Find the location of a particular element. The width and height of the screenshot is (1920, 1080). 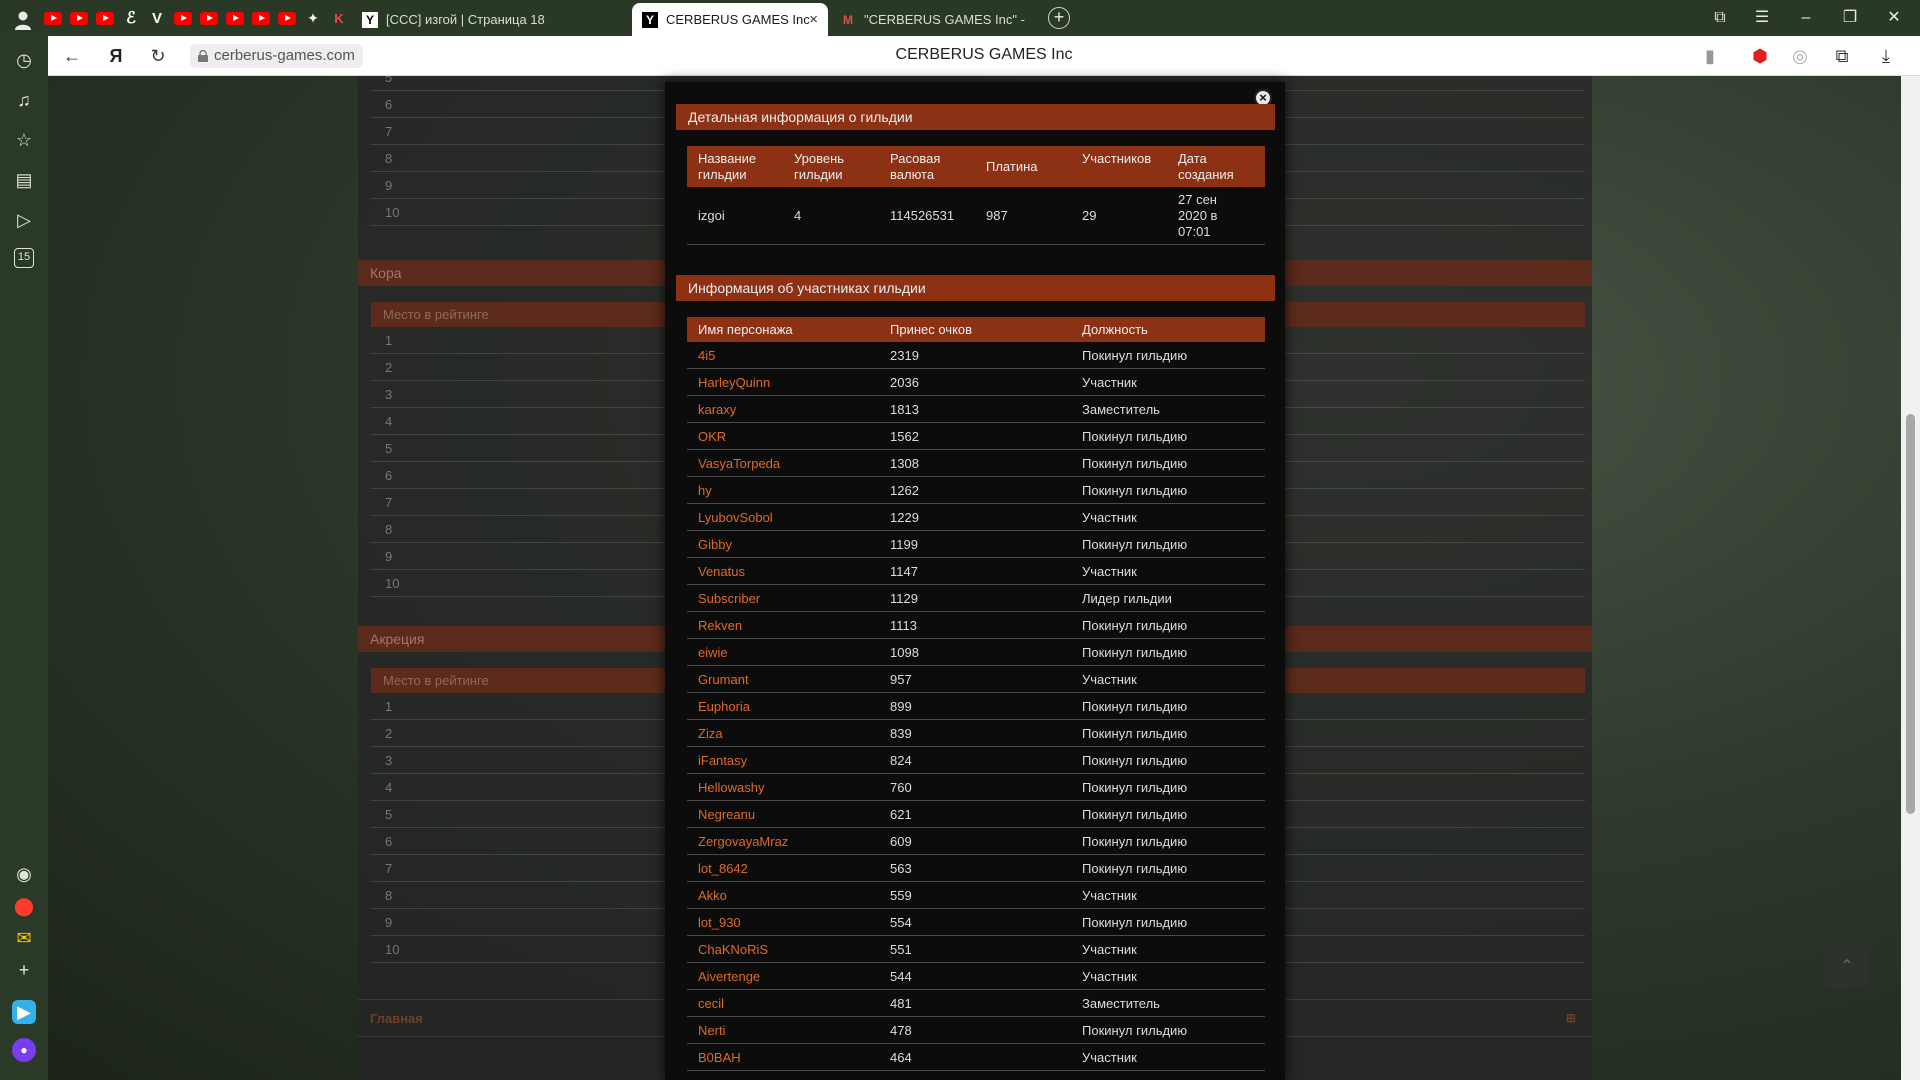

member-row: B0BAH 464 Участник is located at coordinates (976, 1057).